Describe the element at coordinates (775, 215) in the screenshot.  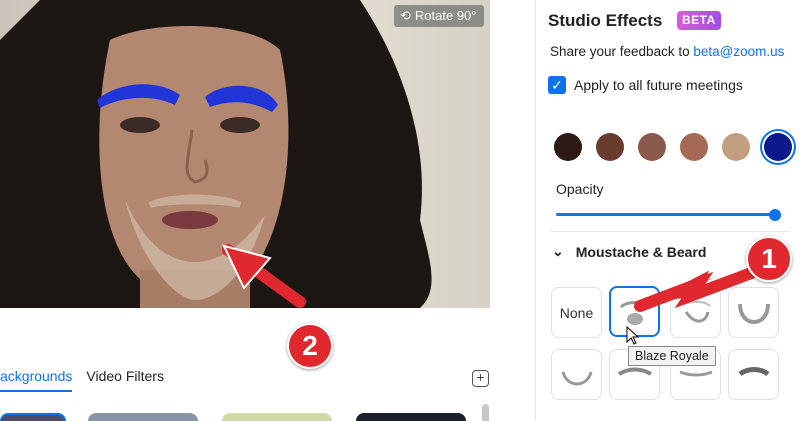
I see `opacity-slider-handle` at that location.